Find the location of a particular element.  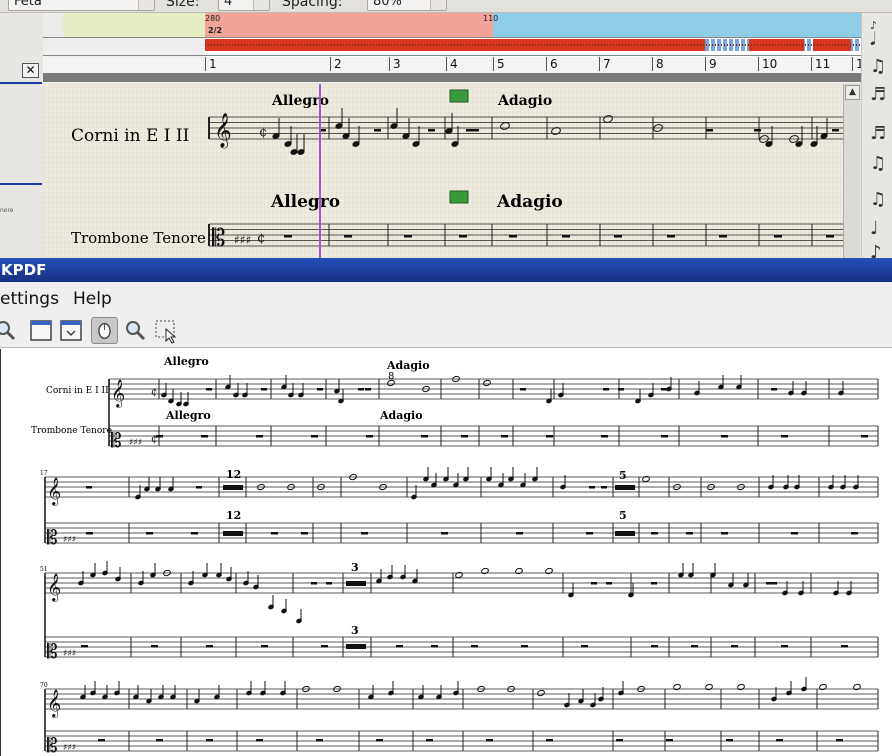

measure-ruler: 1 2 3 4 5 6 7 8 9 10 11 1 is located at coordinates (453, 65).